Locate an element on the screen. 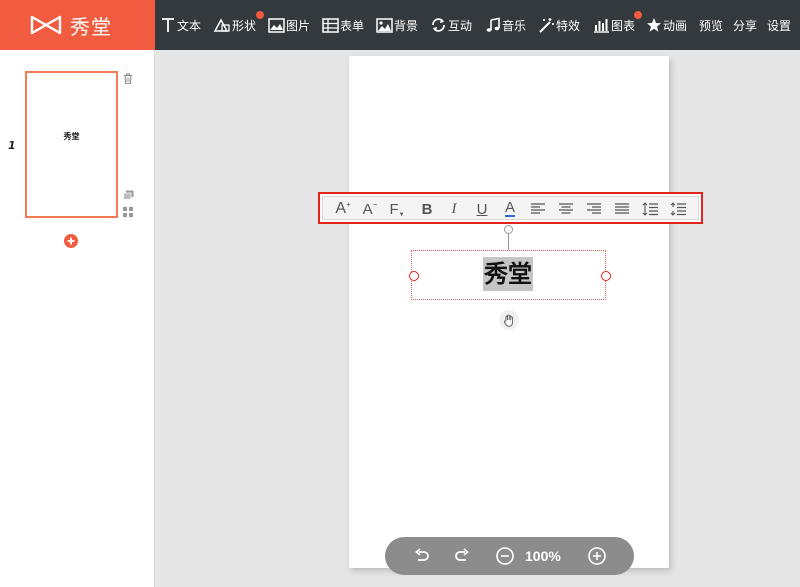 This screenshot has width=800, height=587. nav-chart-label: 图表 is located at coordinates (623, 25).